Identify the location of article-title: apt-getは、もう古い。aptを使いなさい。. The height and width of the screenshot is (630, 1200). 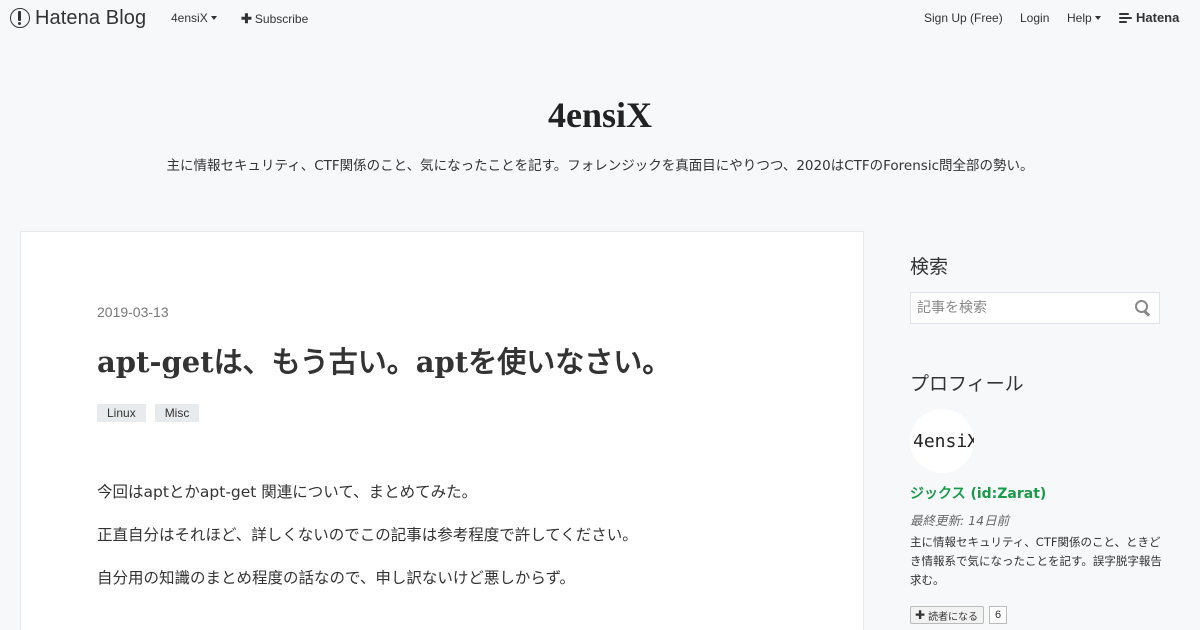
(384, 360).